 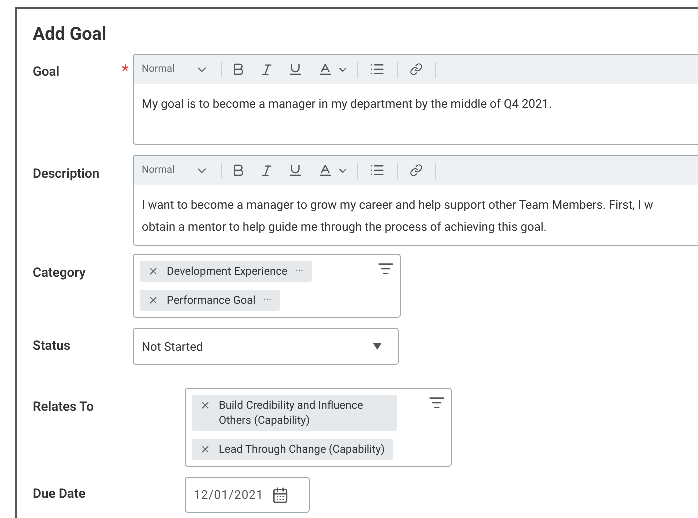 I want to click on field-label: Goal, so click(x=46, y=73).